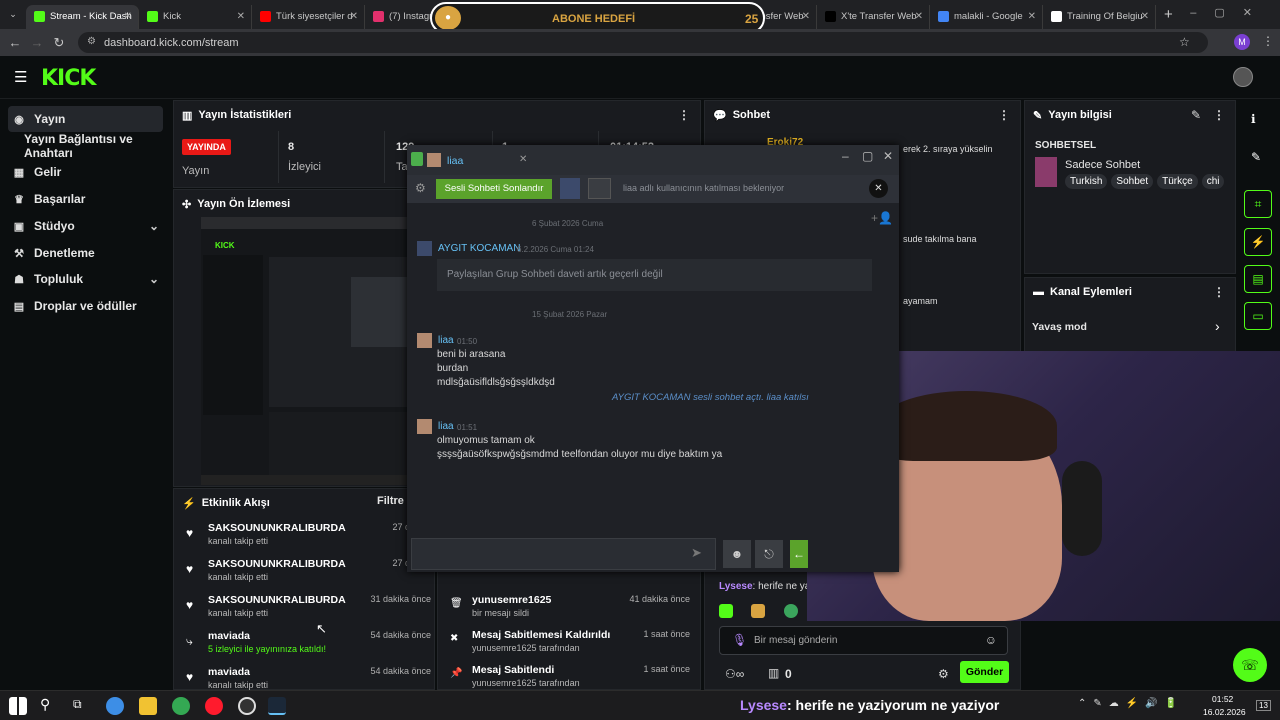 The width and height of the screenshot is (1280, 720). Describe the element at coordinates (420, 188) in the screenshot. I see `settings-icon: ⚙` at that location.